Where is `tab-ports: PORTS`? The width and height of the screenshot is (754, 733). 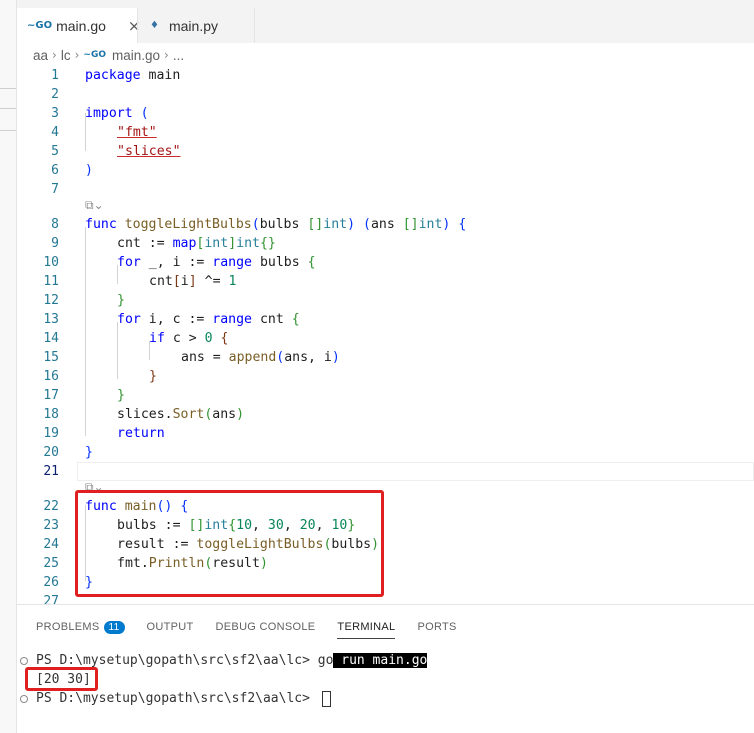
tab-ports: PORTS is located at coordinates (436, 627).